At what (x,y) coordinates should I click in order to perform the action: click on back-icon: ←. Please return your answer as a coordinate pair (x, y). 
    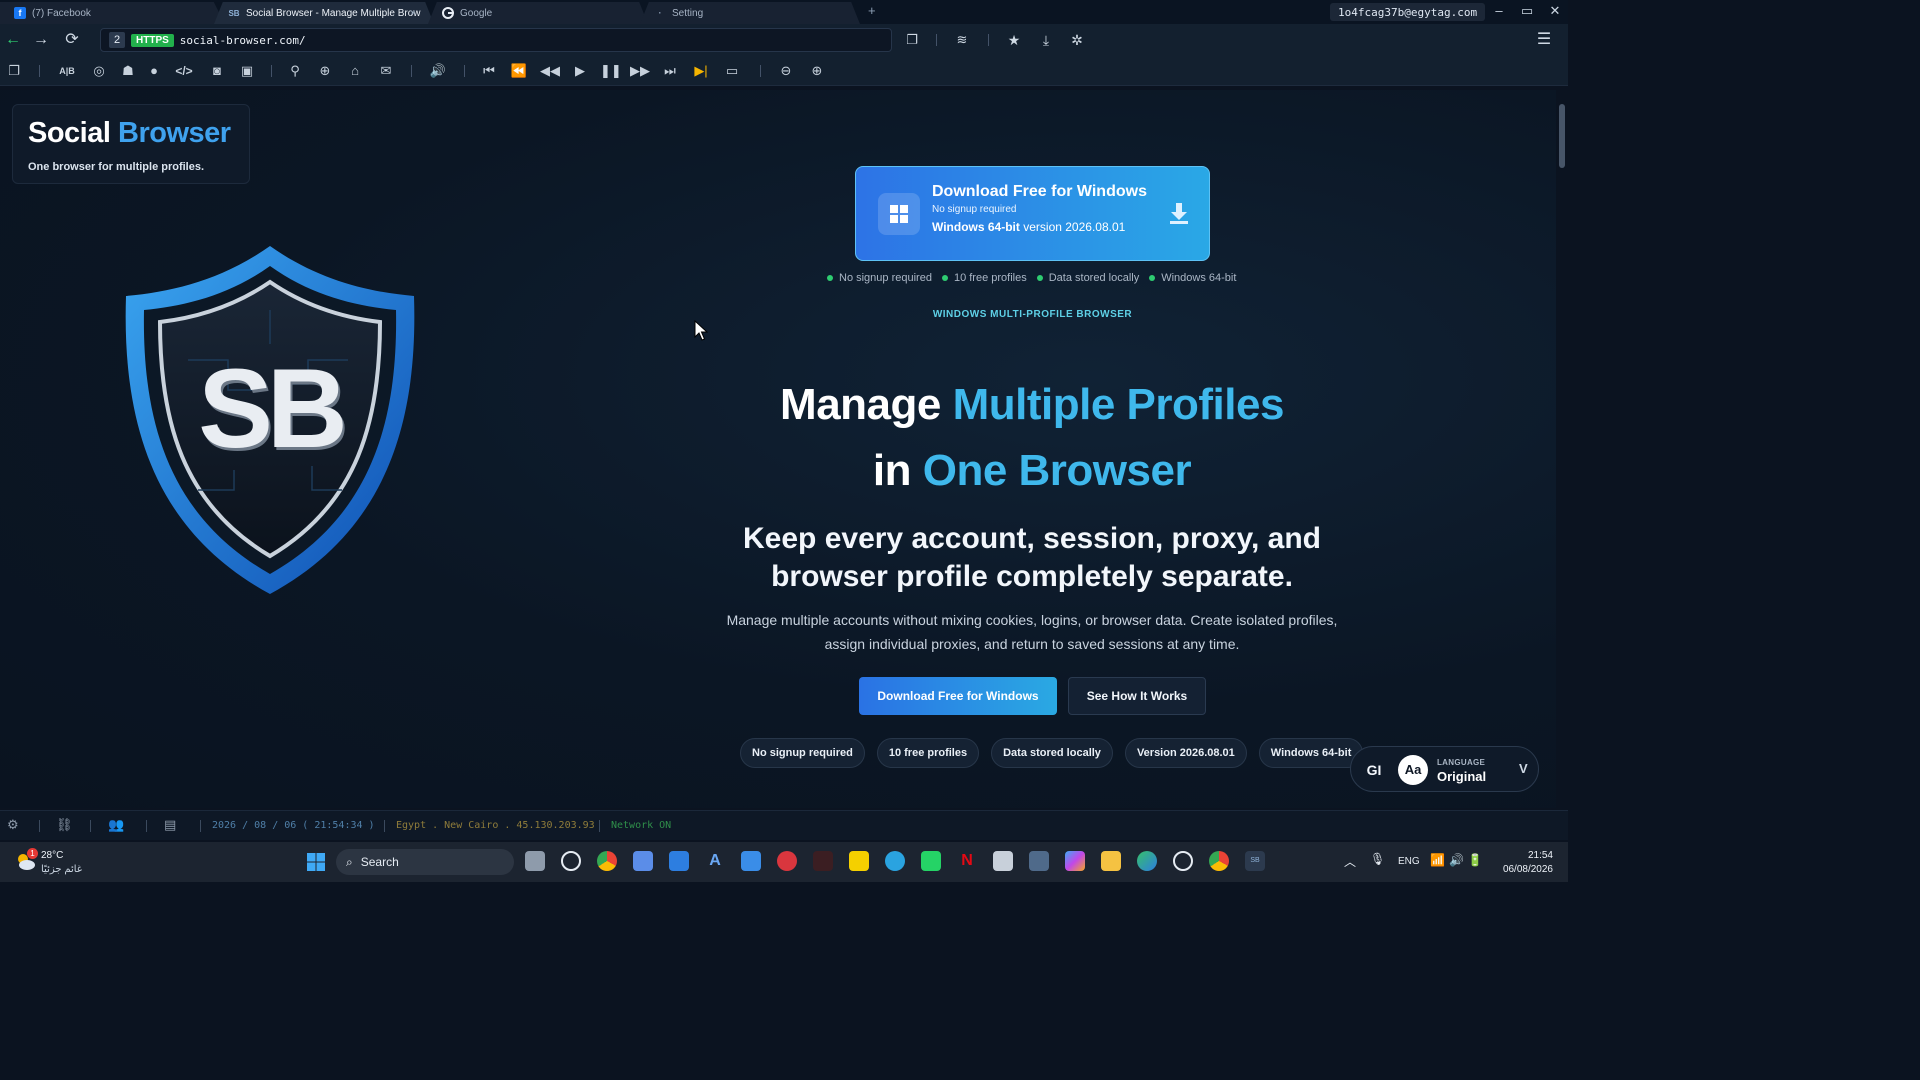
    Looking at the image, I should click on (13, 40).